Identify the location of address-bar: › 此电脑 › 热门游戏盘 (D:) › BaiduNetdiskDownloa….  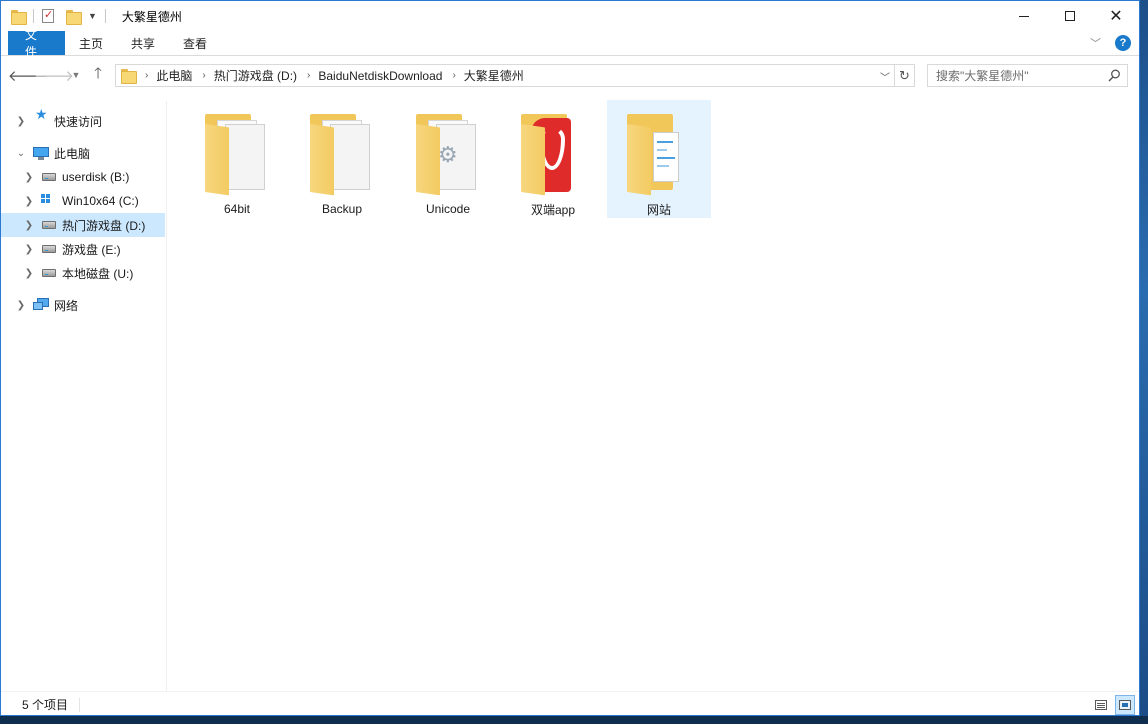
(505, 75).